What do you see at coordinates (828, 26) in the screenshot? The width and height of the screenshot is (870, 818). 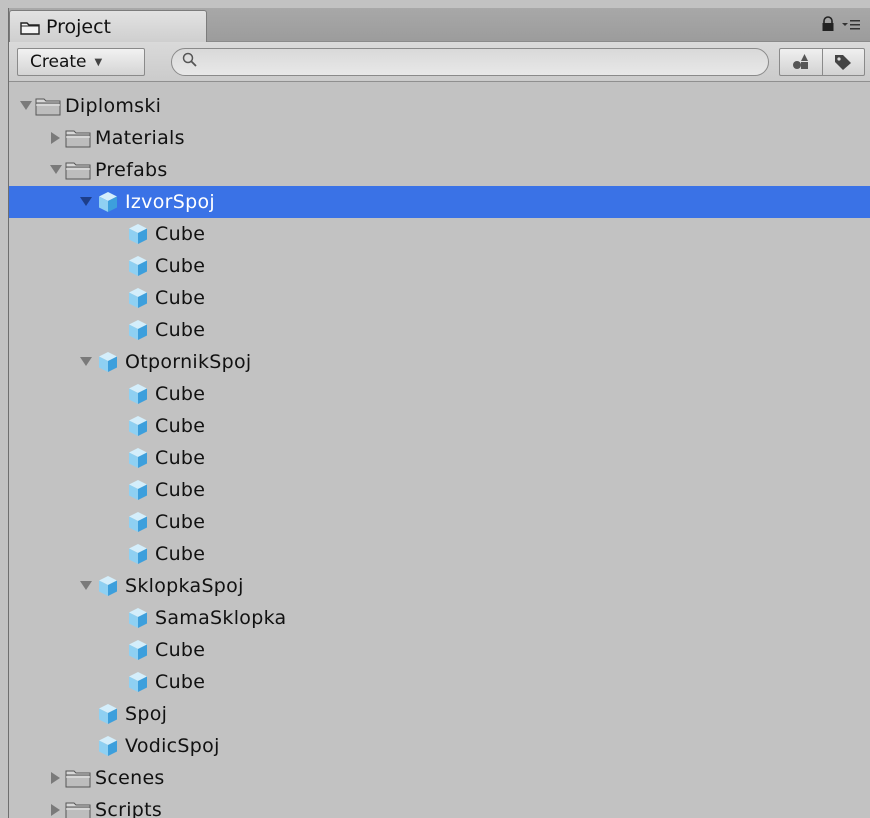 I see `lock-icon` at bounding box center [828, 26].